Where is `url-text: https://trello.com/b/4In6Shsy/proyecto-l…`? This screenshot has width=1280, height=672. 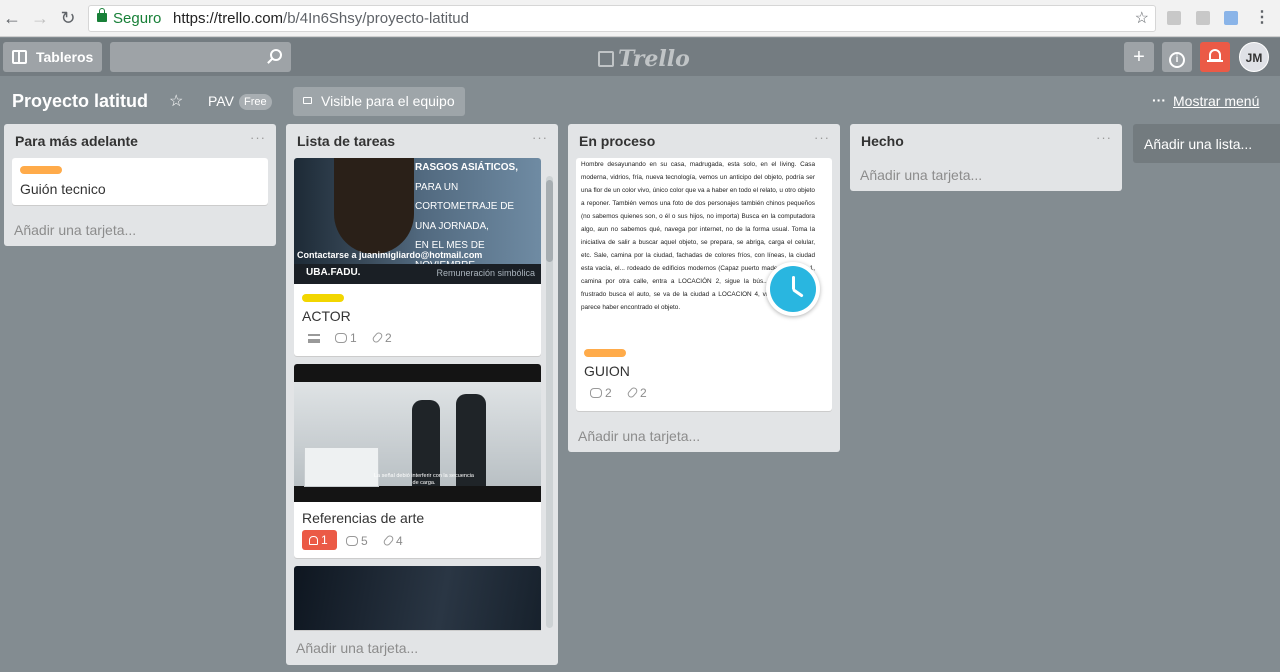 url-text: https://trello.com/b/4In6Shsy/proyecto-l… is located at coordinates (321, 18).